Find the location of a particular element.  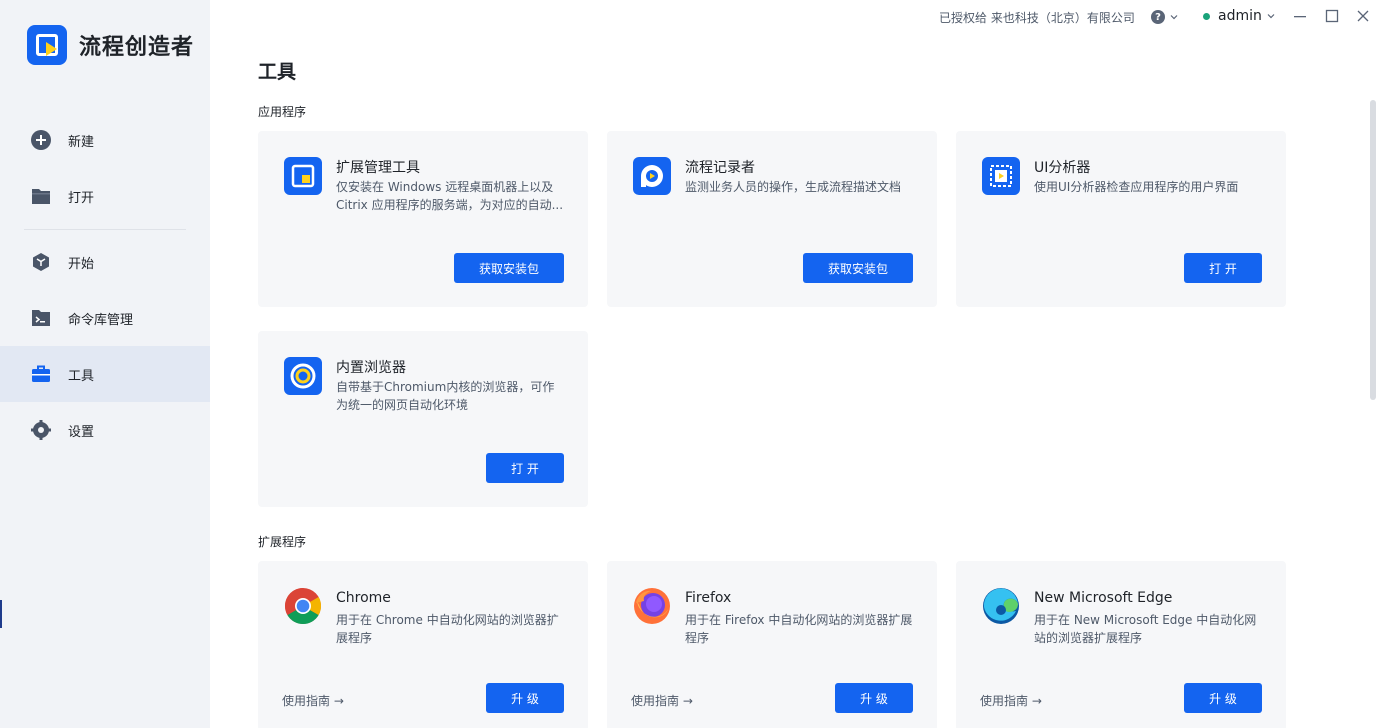

card-description: 用于在 Firefox 中自动化网站的浏览器扩展程序 is located at coordinates (799, 629).